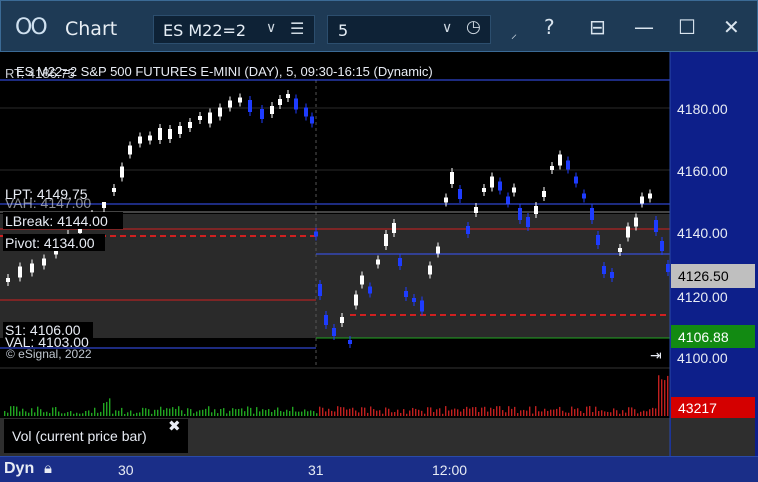 This screenshot has height=482, width=758. Describe the element at coordinates (409, 29) in the screenshot. I see `interval-select: 5 ∨ ◷` at that location.